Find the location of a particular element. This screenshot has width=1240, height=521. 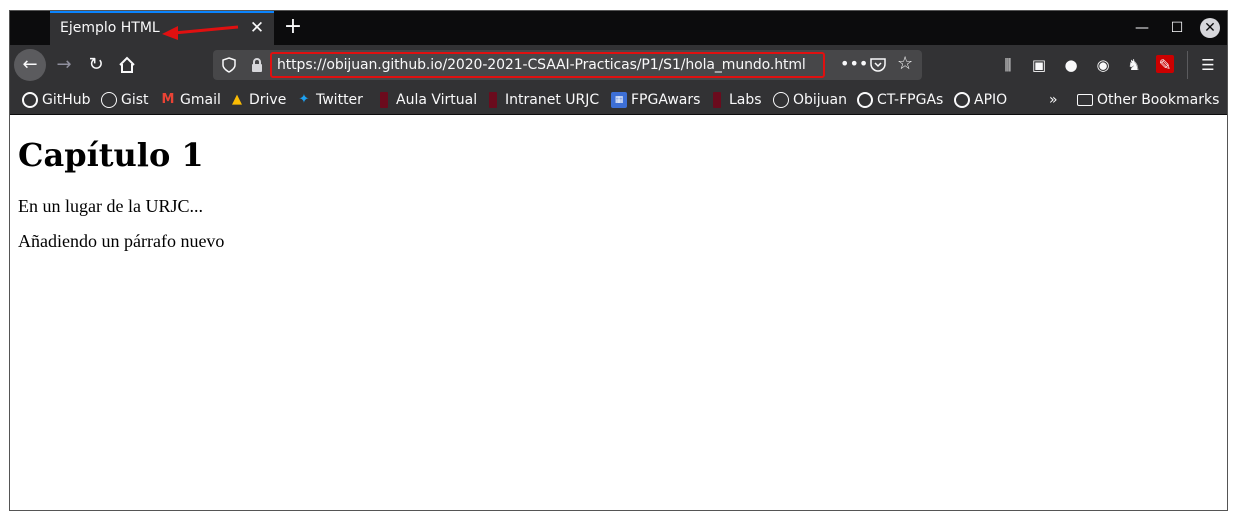

gmail-icon: M is located at coordinates (168, 99).